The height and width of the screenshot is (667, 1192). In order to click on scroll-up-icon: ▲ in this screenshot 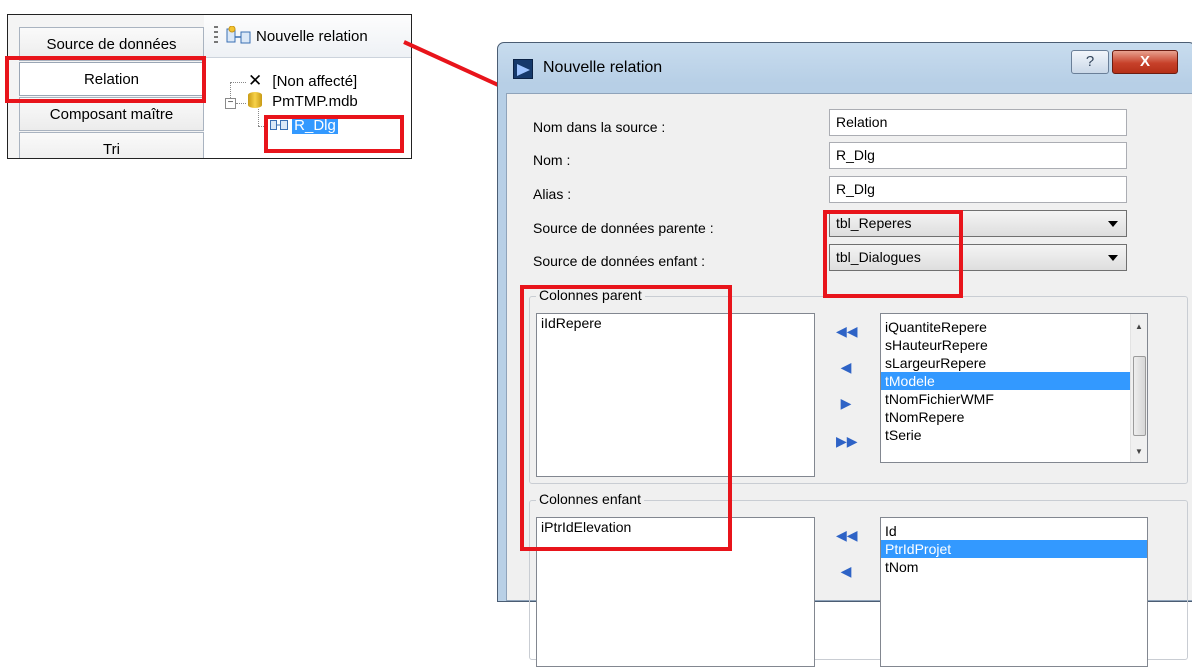, I will do `click(1139, 326)`.